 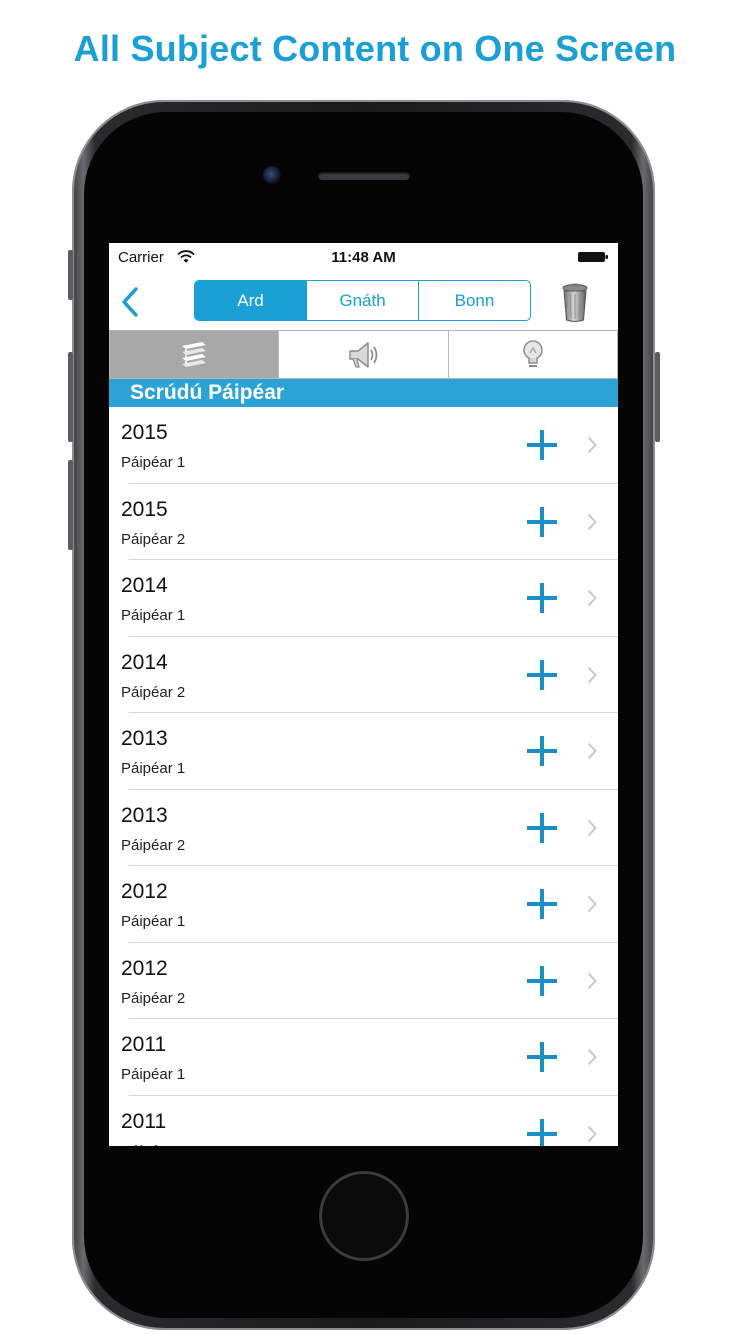 What do you see at coordinates (593, 257) in the screenshot?
I see `battery-icon` at bounding box center [593, 257].